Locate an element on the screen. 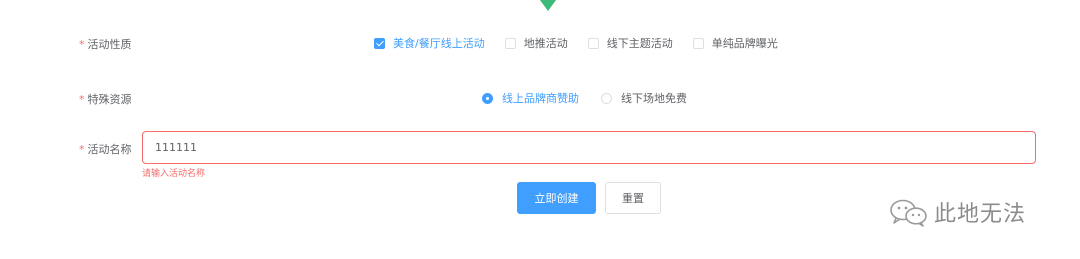 This screenshot has width=1080, height=259. activity-type-label: * 活动性质 is located at coordinates (105, 44).